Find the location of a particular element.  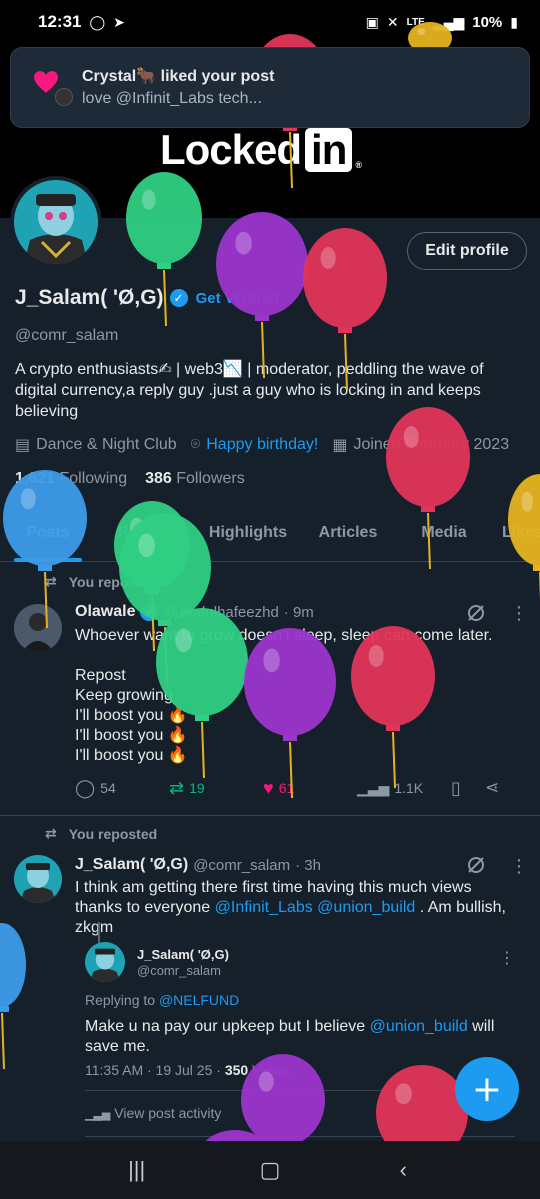

post-divider is located at coordinates (270, 815).